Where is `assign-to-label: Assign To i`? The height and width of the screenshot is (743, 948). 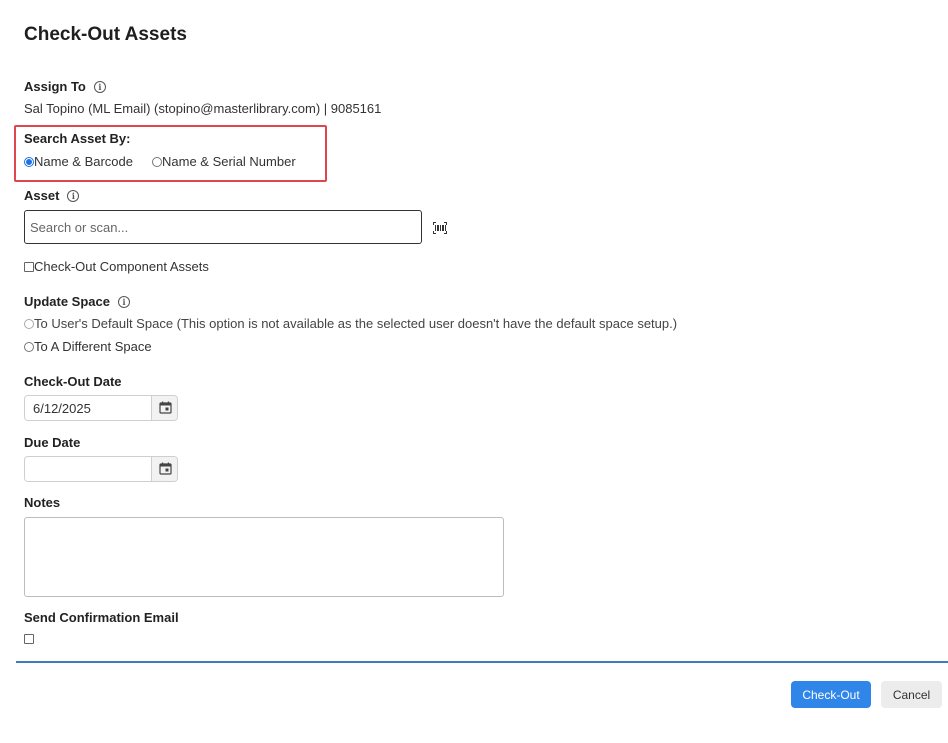
assign-to-label: Assign To i is located at coordinates (65, 86).